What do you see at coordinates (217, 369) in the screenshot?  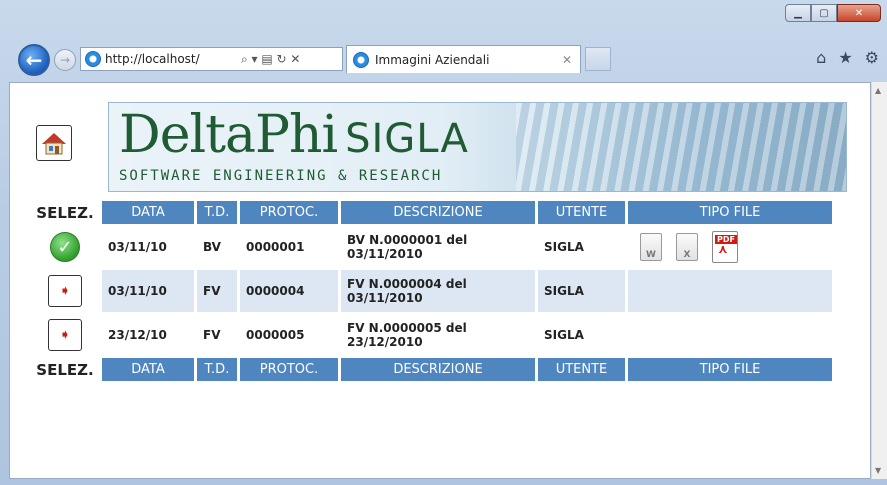 I see `footer-td: T.D.` at bounding box center [217, 369].